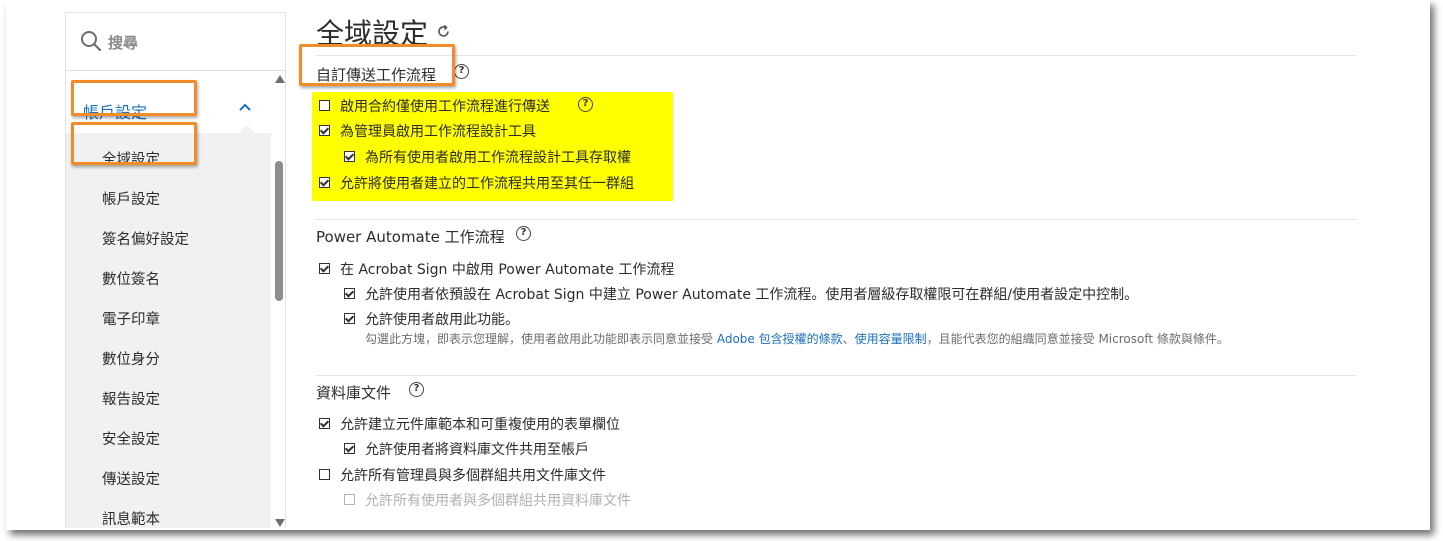 This screenshot has height=541, width=1443. What do you see at coordinates (487, 184) in the screenshot?
I see `option-label: 允許將使用者建立的工作流程共用至其任一群組` at bounding box center [487, 184].